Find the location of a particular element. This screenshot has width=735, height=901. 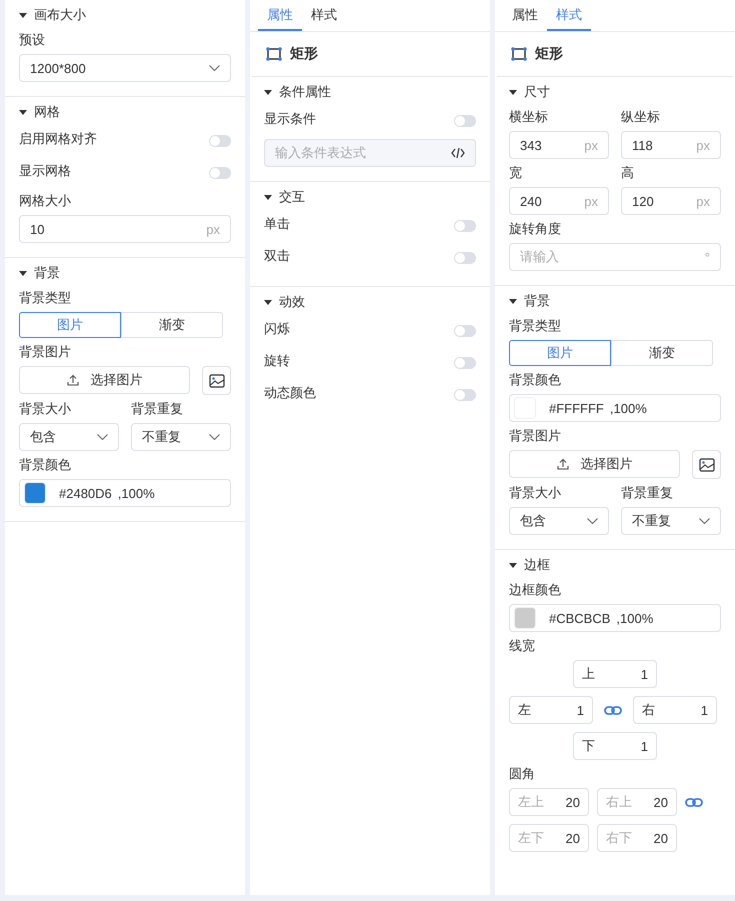

color-field: #CBCBCB ,100% is located at coordinates (615, 618).